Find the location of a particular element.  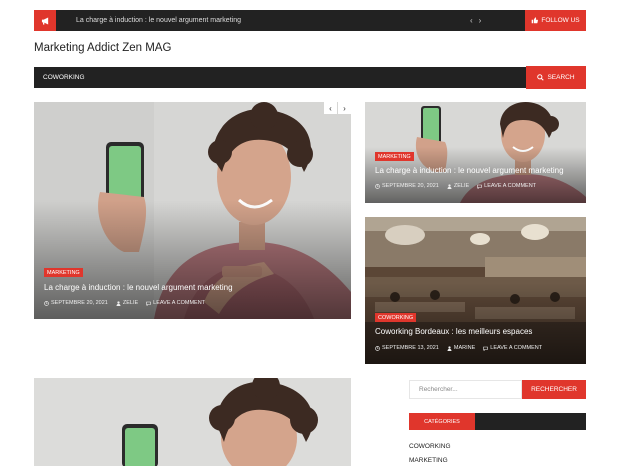

ticker-prev-button: ‹ is located at coordinates (474, 20).